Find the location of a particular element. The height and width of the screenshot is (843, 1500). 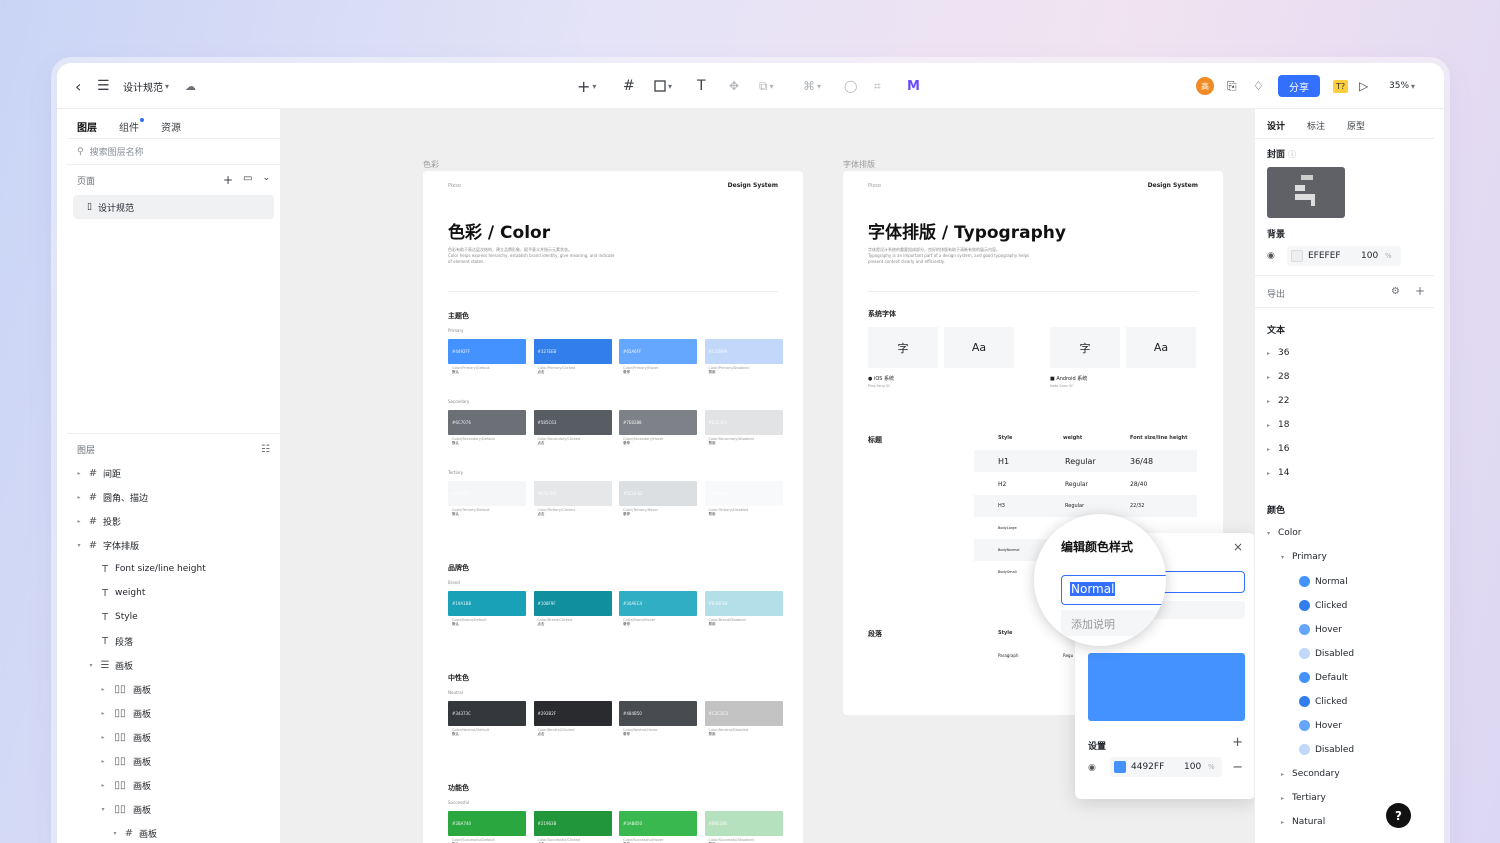

color-style-item: Normal is located at coordinates (1323, 581).